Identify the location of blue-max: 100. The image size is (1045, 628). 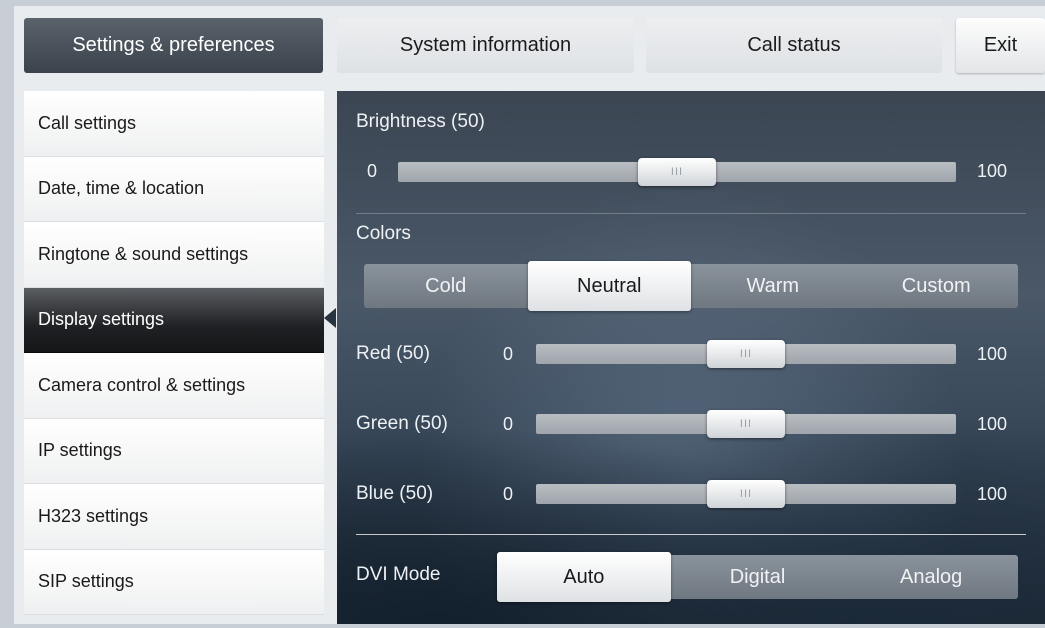
(992, 494).